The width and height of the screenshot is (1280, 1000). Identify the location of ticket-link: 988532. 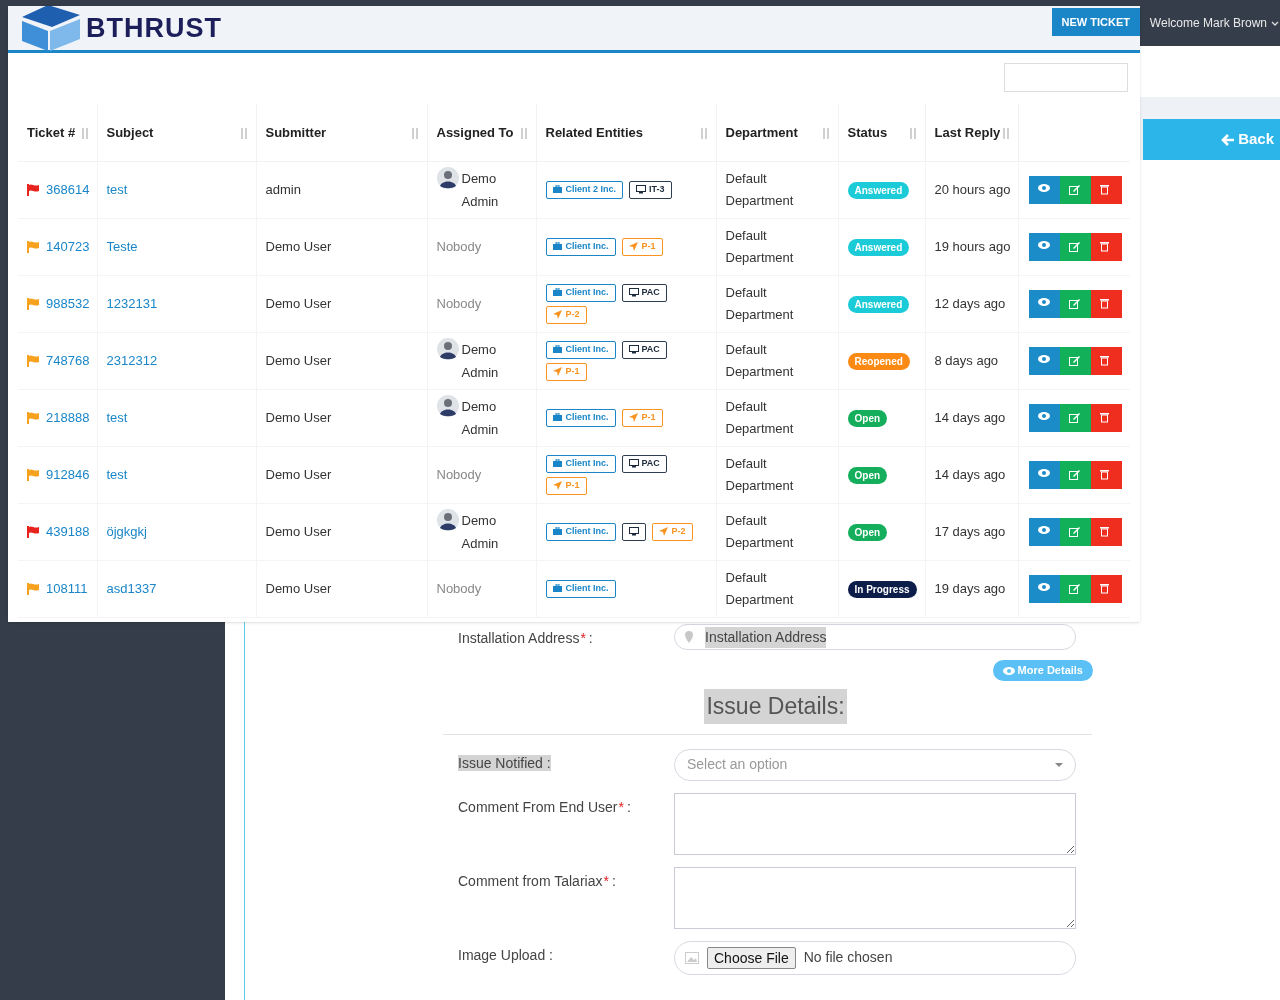
(68, 303).